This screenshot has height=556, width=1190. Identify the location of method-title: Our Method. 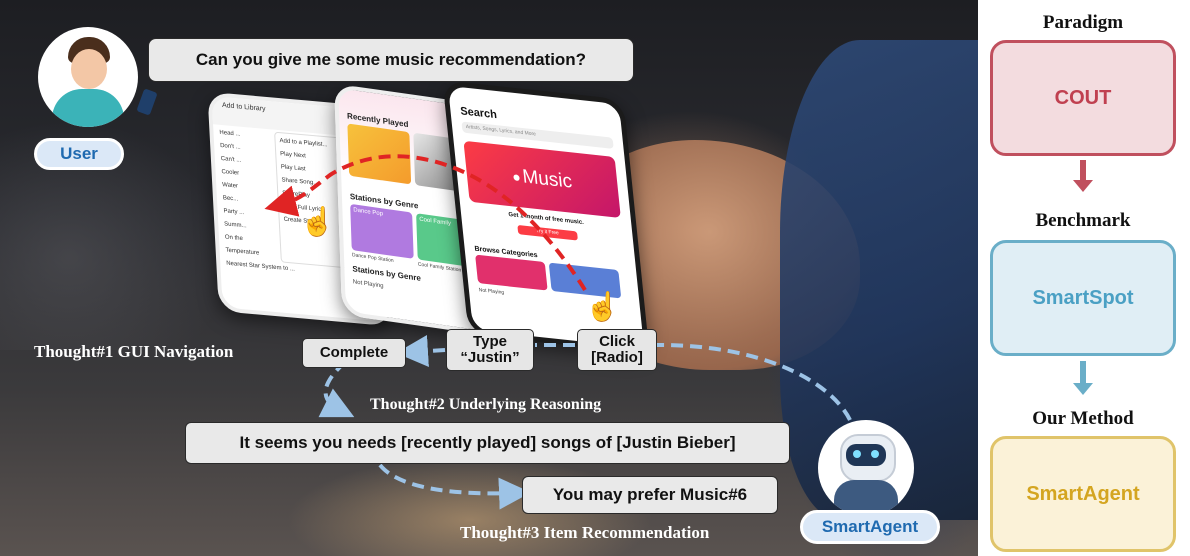
(1083, 418).